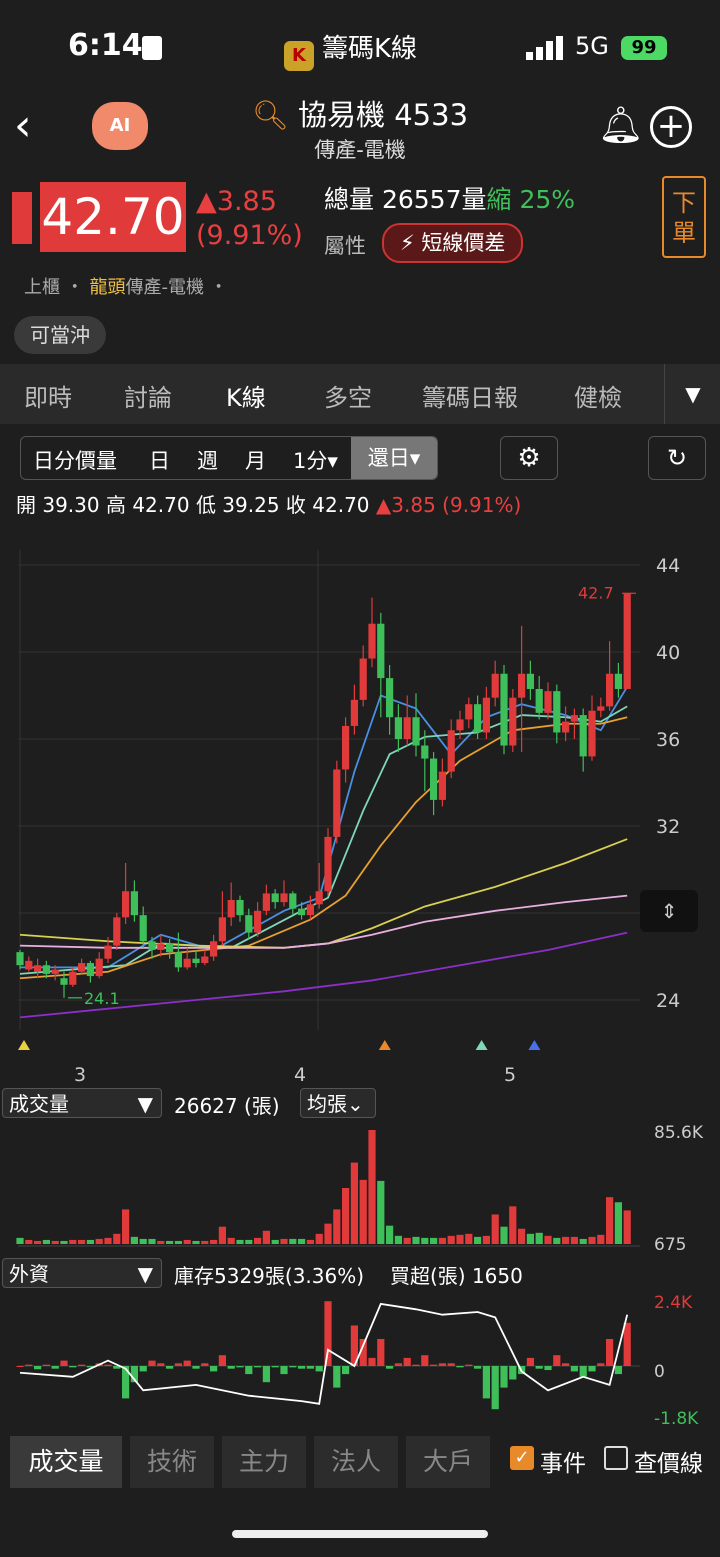 The height and width of the screenshot is (1557, 720). I want to click on events-checkbox: ✓, so click(522, 1458).